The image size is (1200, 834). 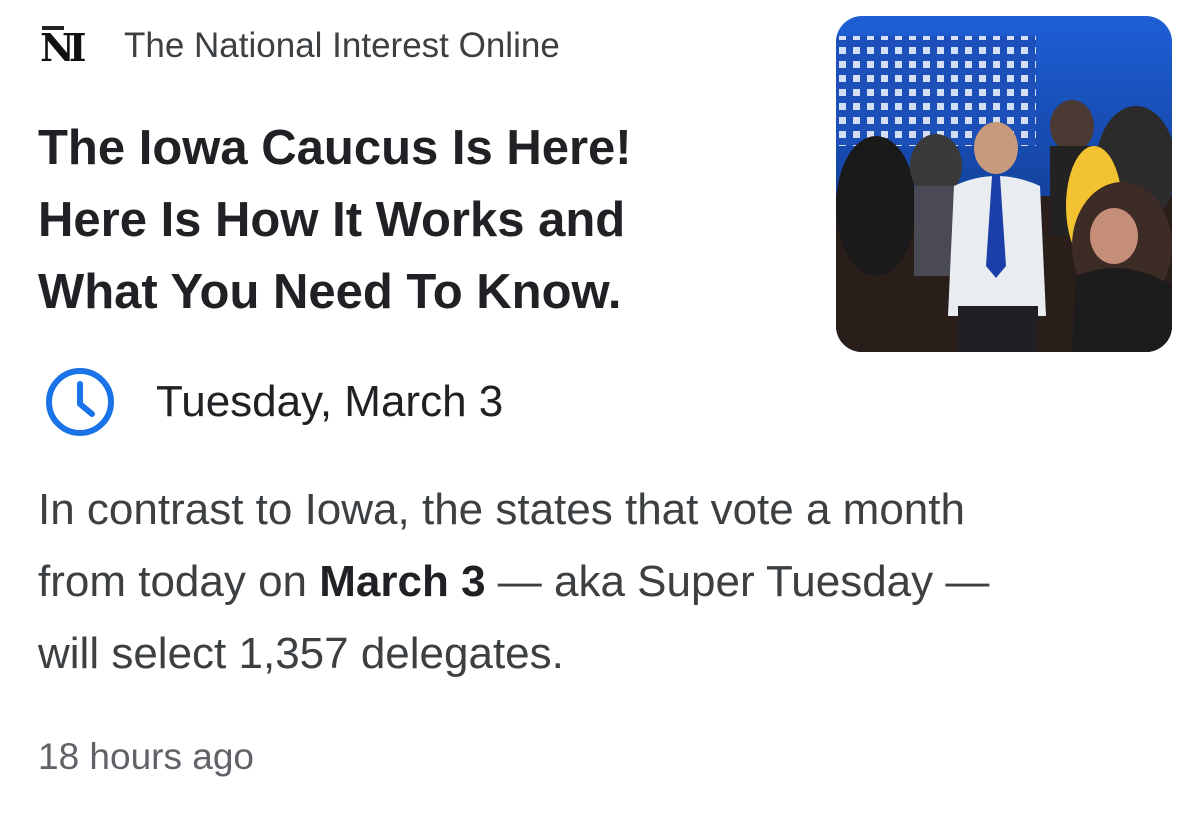 I want to click on event-date-row: Tuesday, March 3, so click(x=273, y=402).